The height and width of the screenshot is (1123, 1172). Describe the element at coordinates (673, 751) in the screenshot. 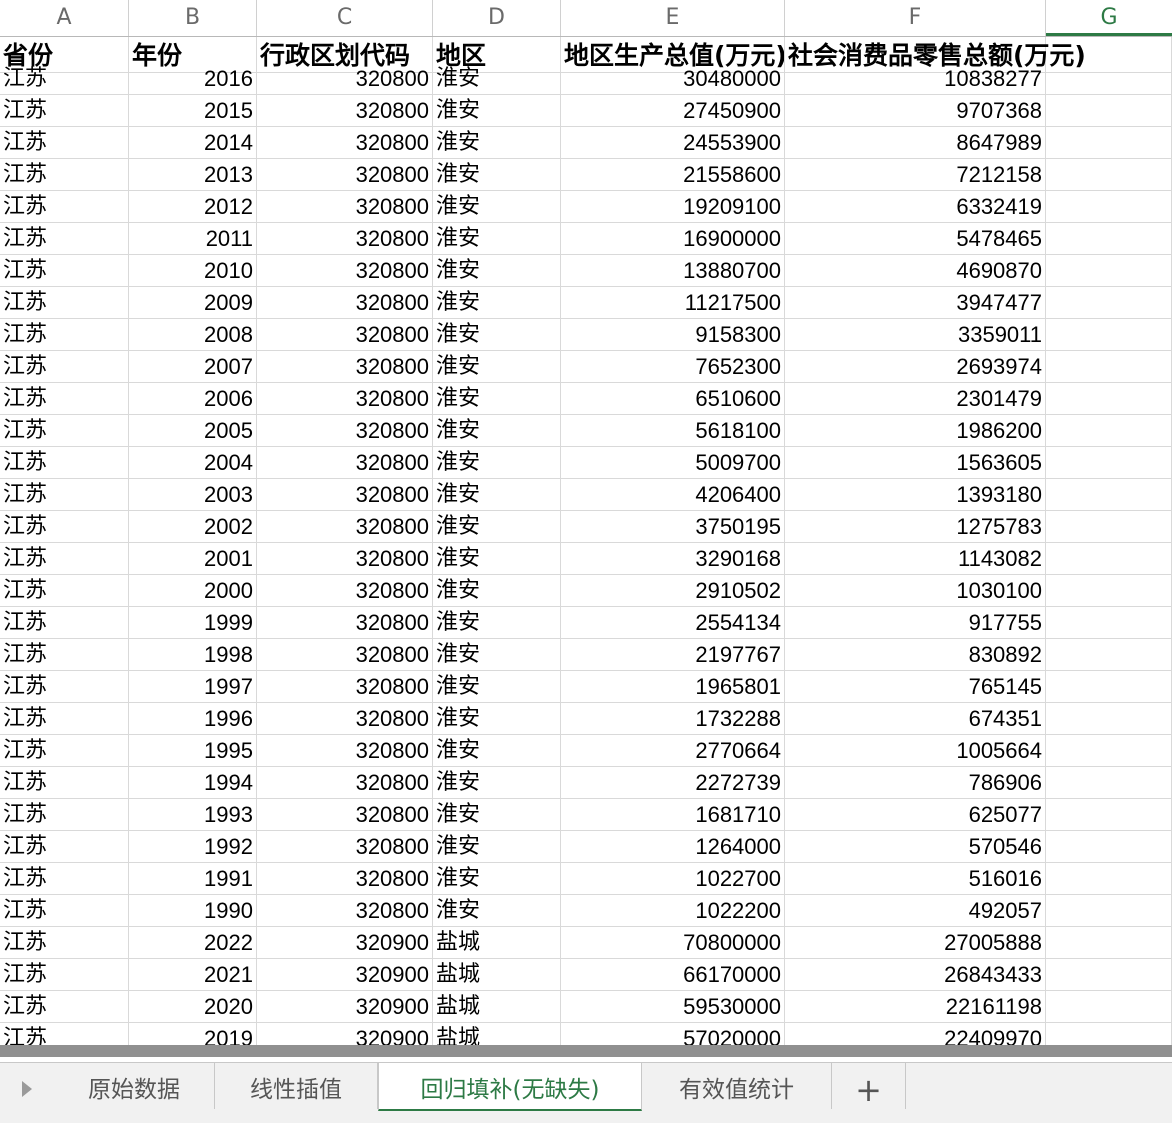

I see `cell-gdp: 2770664` at that location.